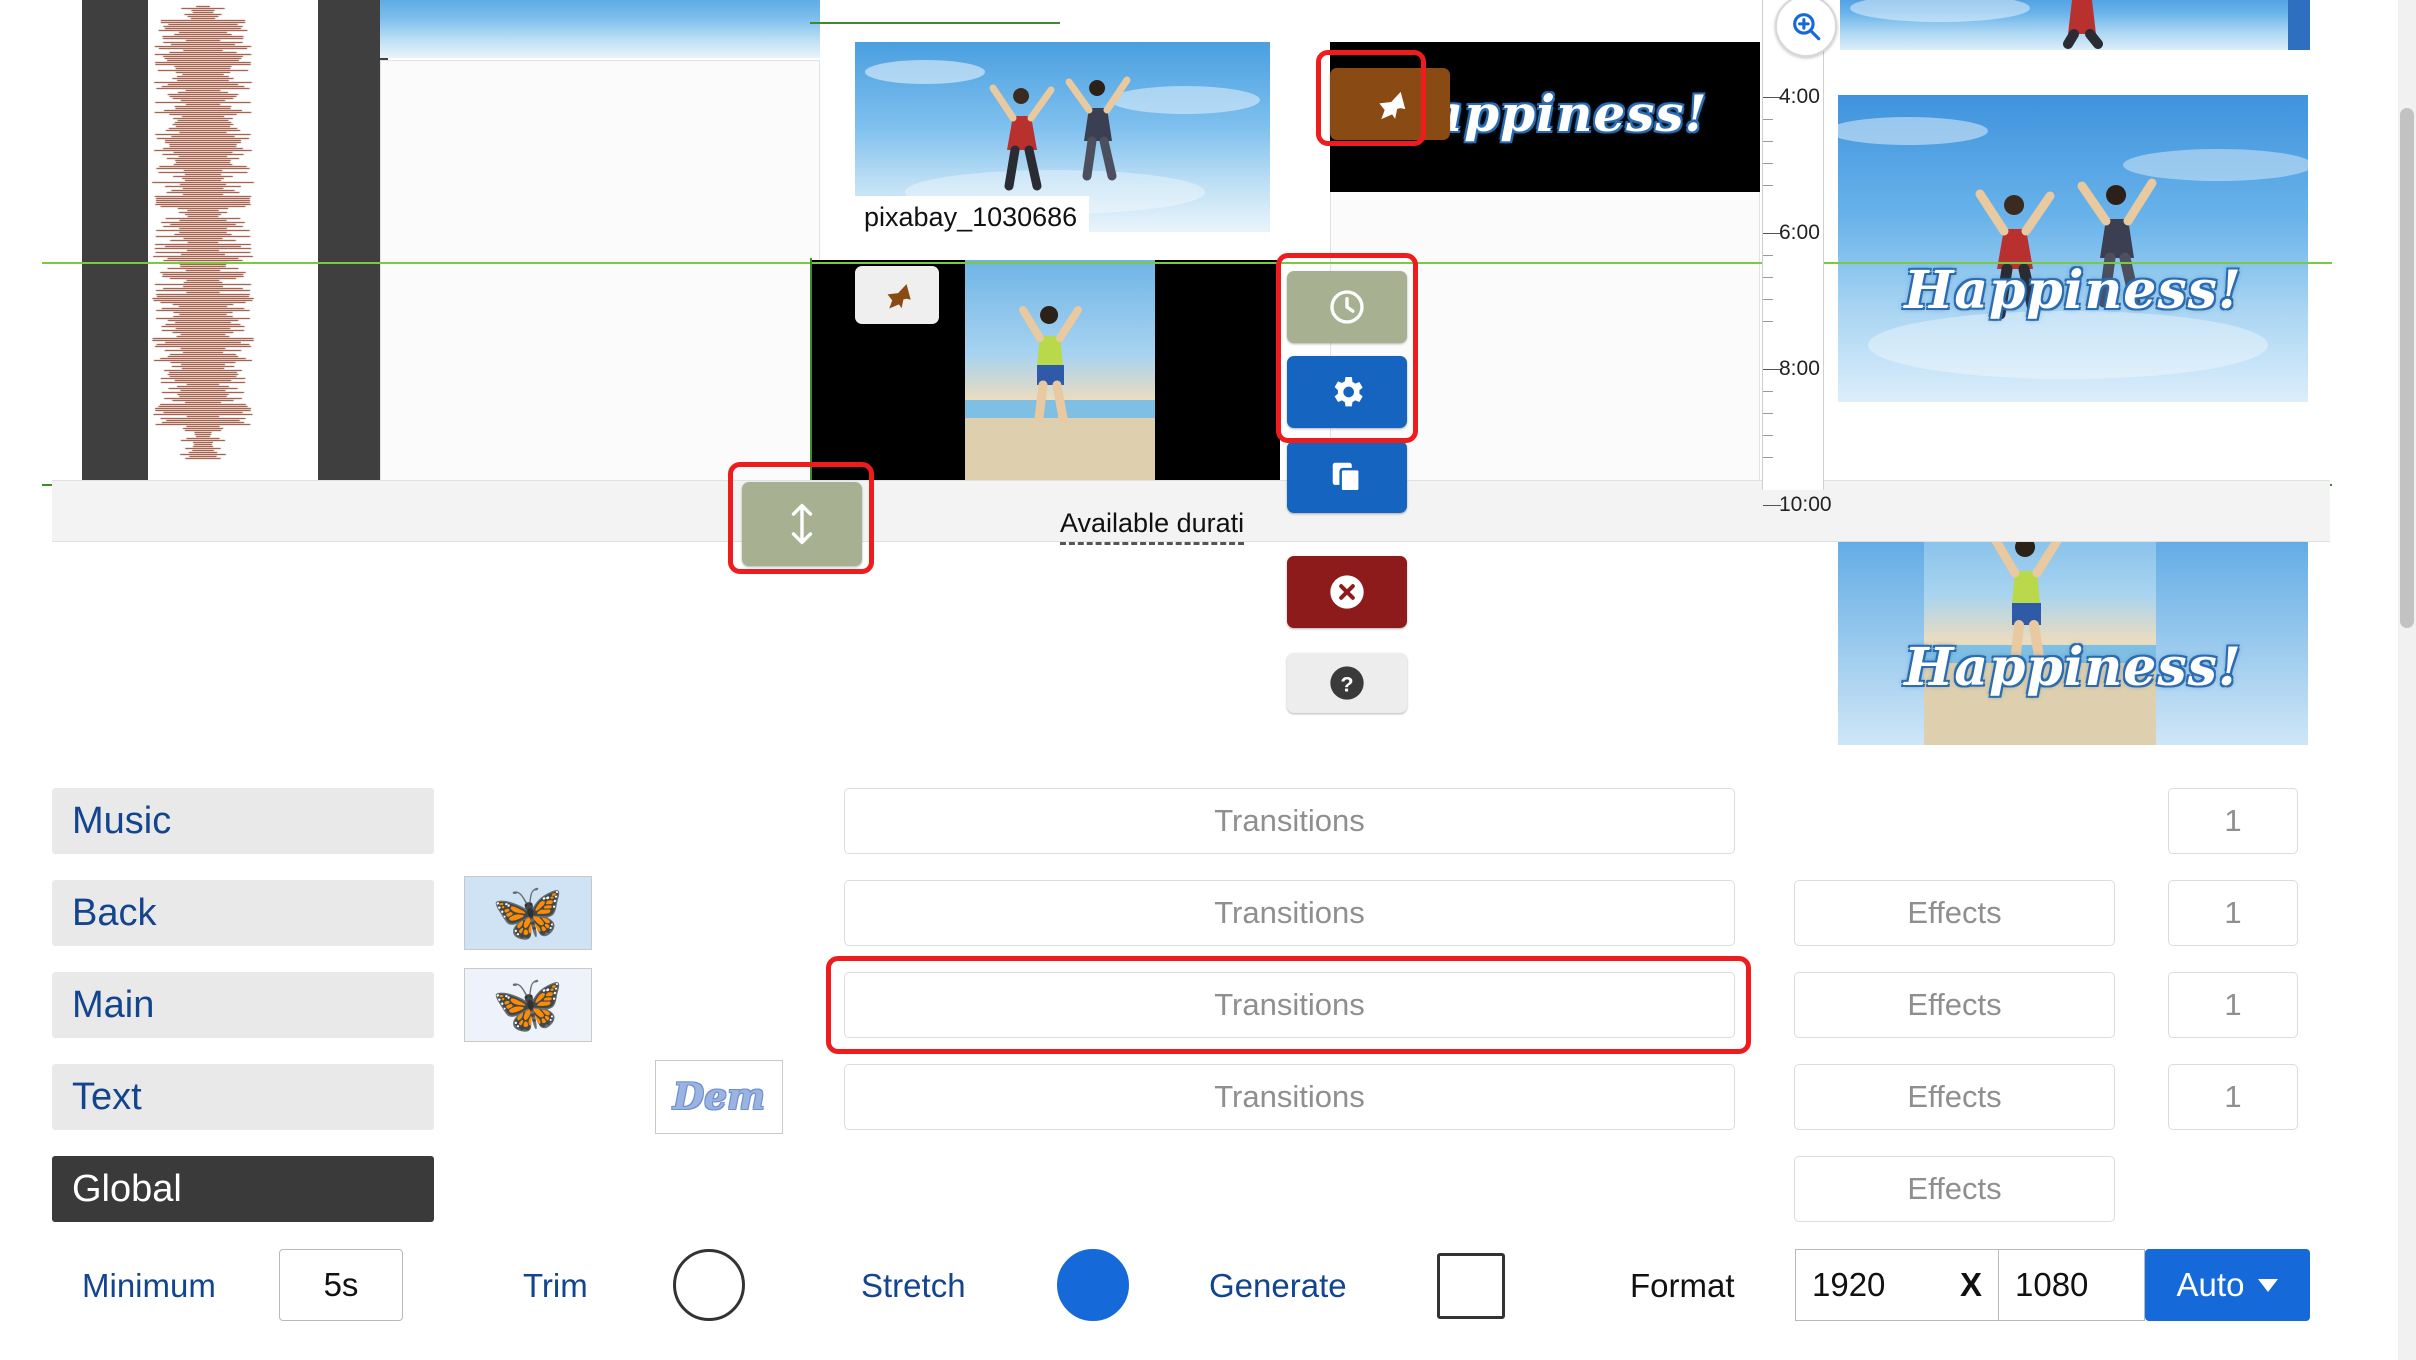  I want to click on effects-button-global: Effects, so click(1954, 1189).